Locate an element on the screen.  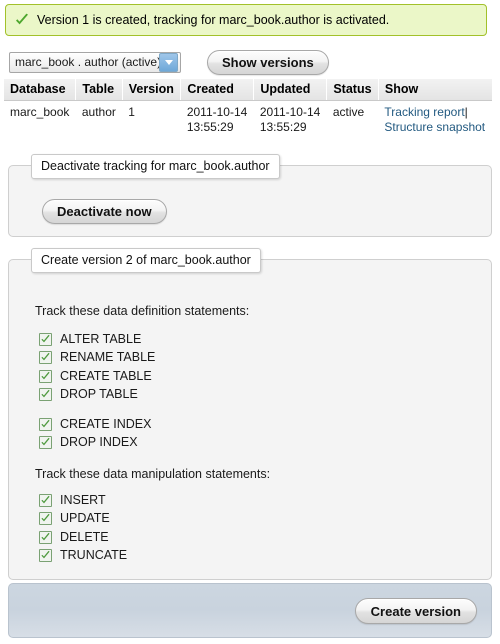
checkbox-row-drop-table: DROP TABLE is located at coordinates (97, 395).